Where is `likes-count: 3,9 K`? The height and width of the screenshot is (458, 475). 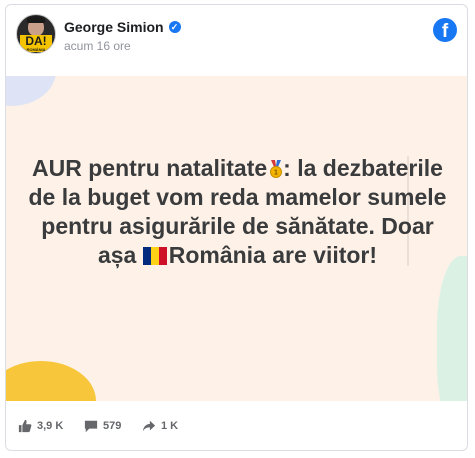
likes-count: 3,9 K is located at coordinates (50, 426).